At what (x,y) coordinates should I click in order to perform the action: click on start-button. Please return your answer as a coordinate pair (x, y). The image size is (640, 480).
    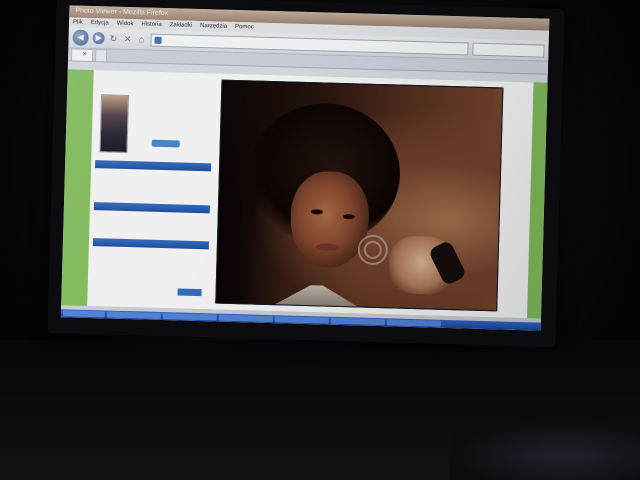
    Looking at the image, I should click on (84, 314).